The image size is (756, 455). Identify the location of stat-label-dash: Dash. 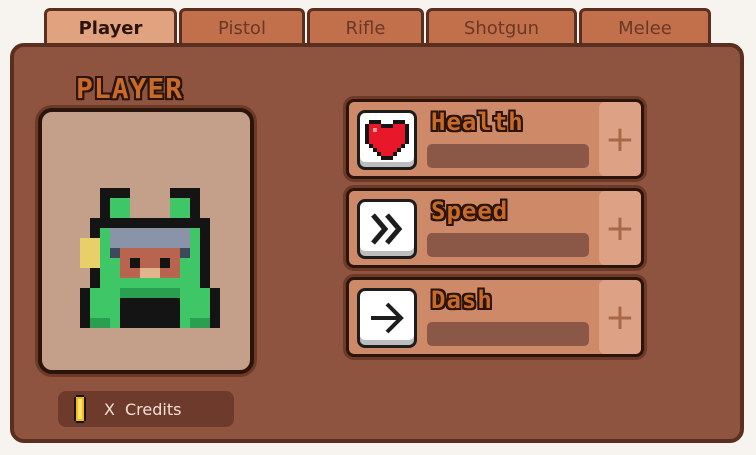
(462, 300).